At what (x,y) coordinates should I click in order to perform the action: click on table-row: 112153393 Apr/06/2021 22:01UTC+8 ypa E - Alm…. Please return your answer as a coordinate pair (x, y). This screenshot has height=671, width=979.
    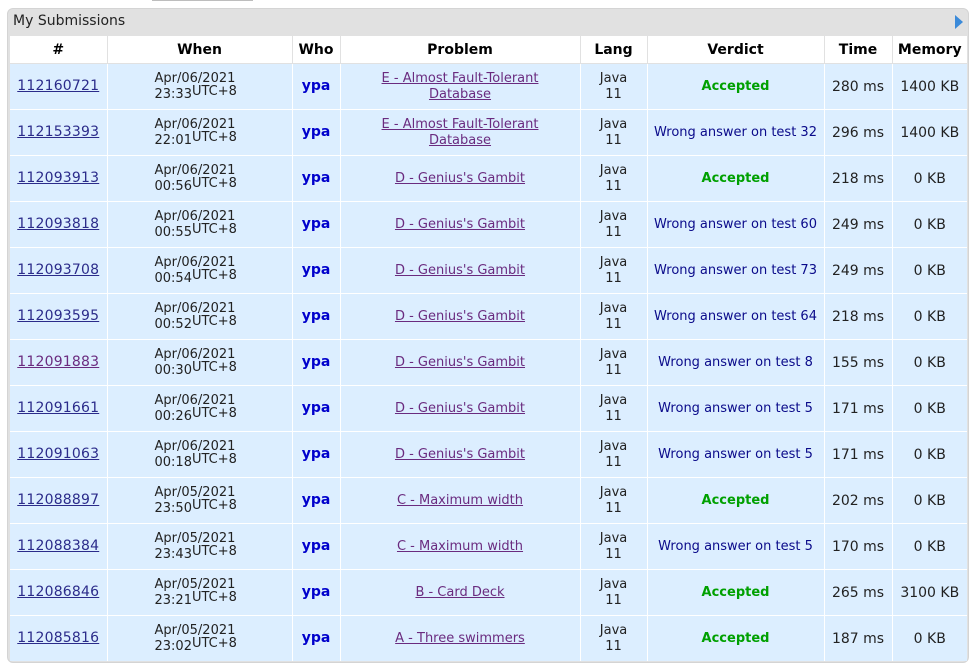
    Looking at the image, I should click on (488, 132).